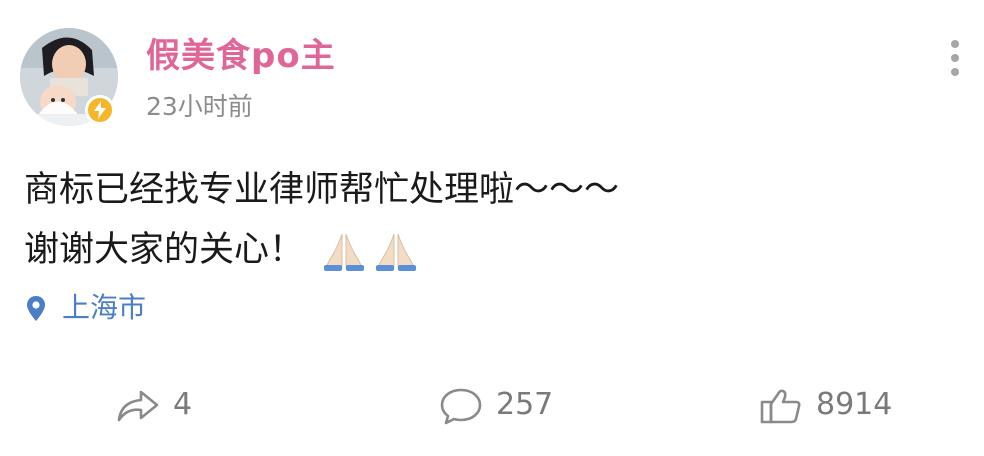 Image resolution: width=984 pixels, height=456 pixels. Describe the element at coordinates (36, 308) in the screenshot. I see `location-pin-icon` at that location.